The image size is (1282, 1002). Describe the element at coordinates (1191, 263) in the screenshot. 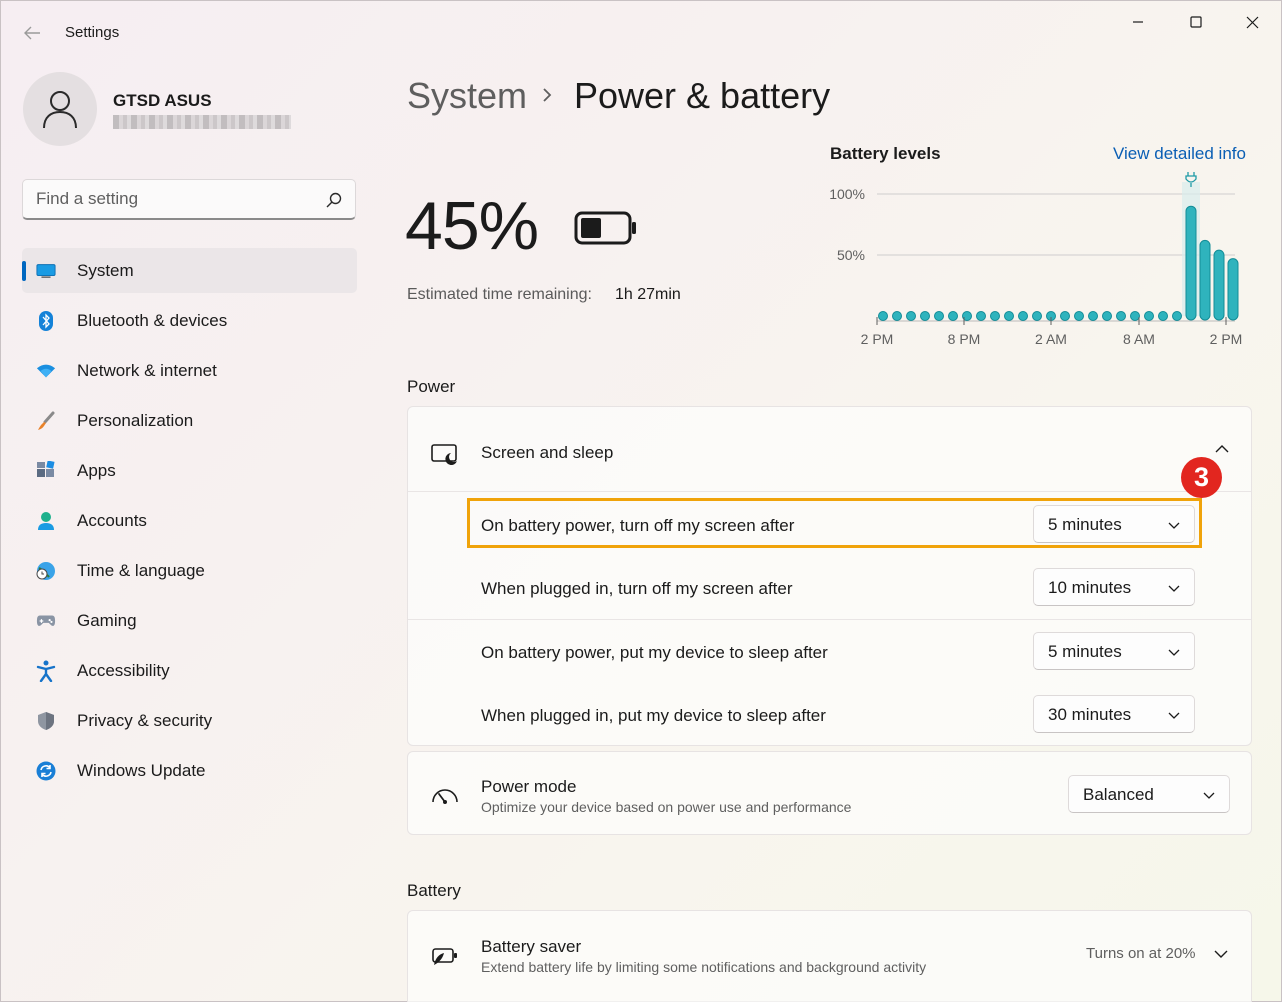

I see `battery-level-bar` at that location.